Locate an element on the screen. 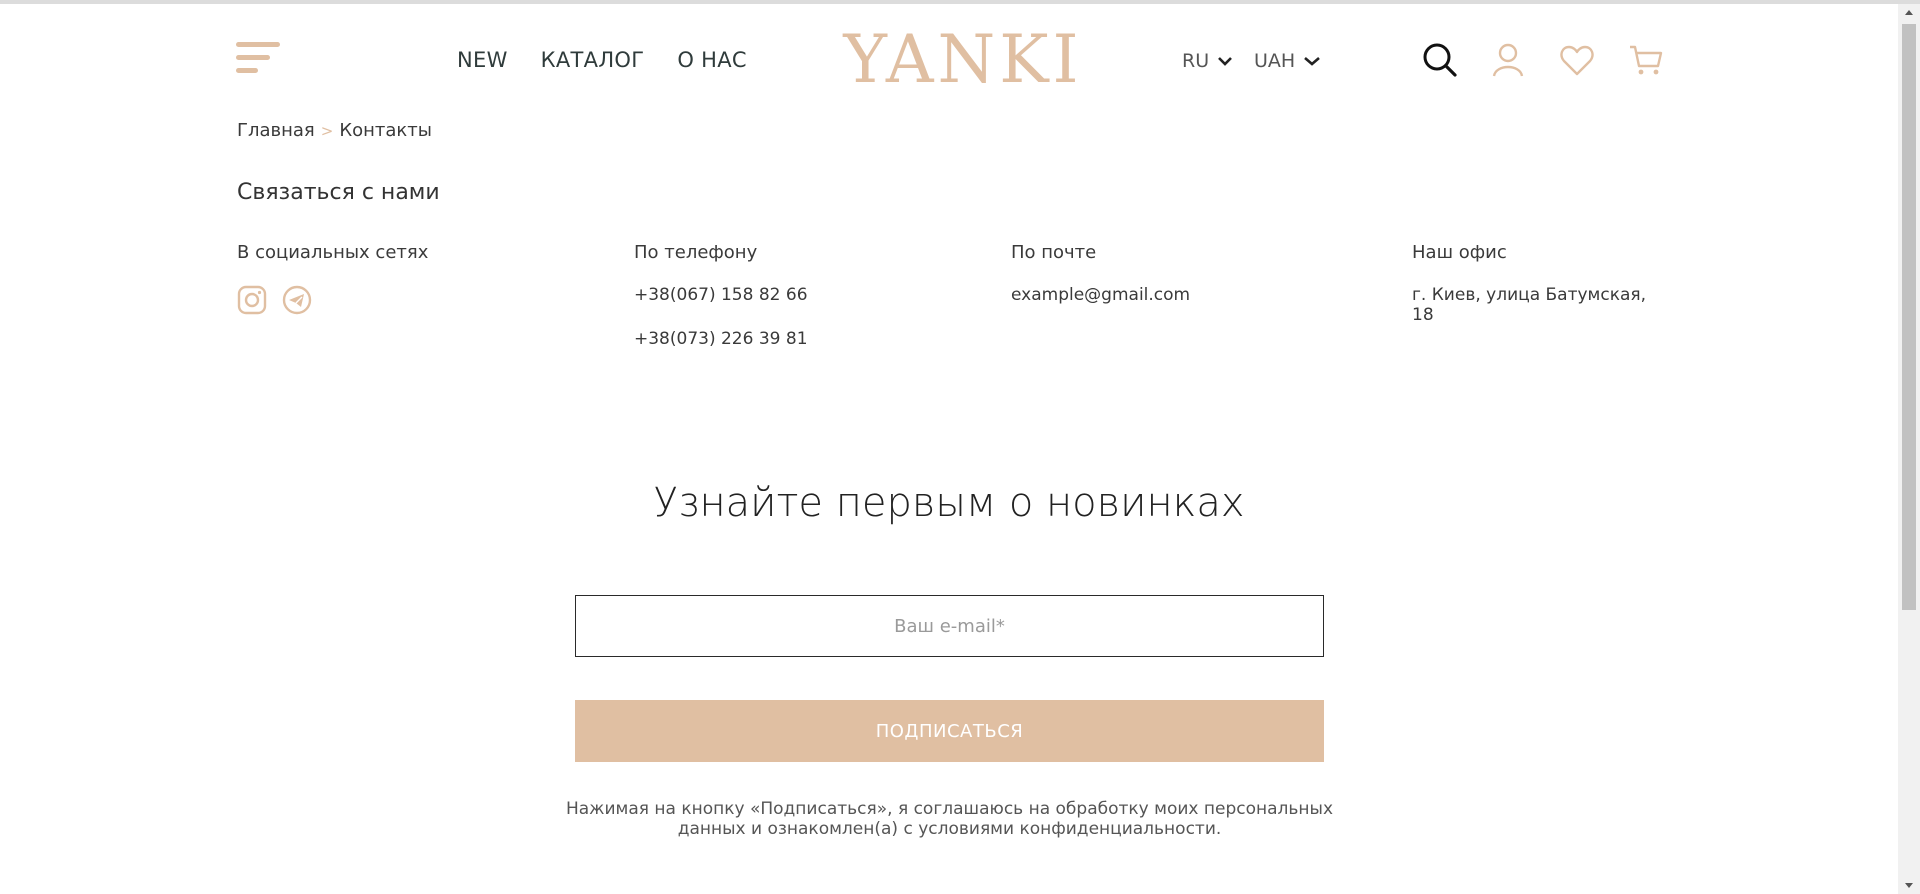 The image size is (1920, 894). page-title: Связаться с нами is located at coordinates (338, 192).